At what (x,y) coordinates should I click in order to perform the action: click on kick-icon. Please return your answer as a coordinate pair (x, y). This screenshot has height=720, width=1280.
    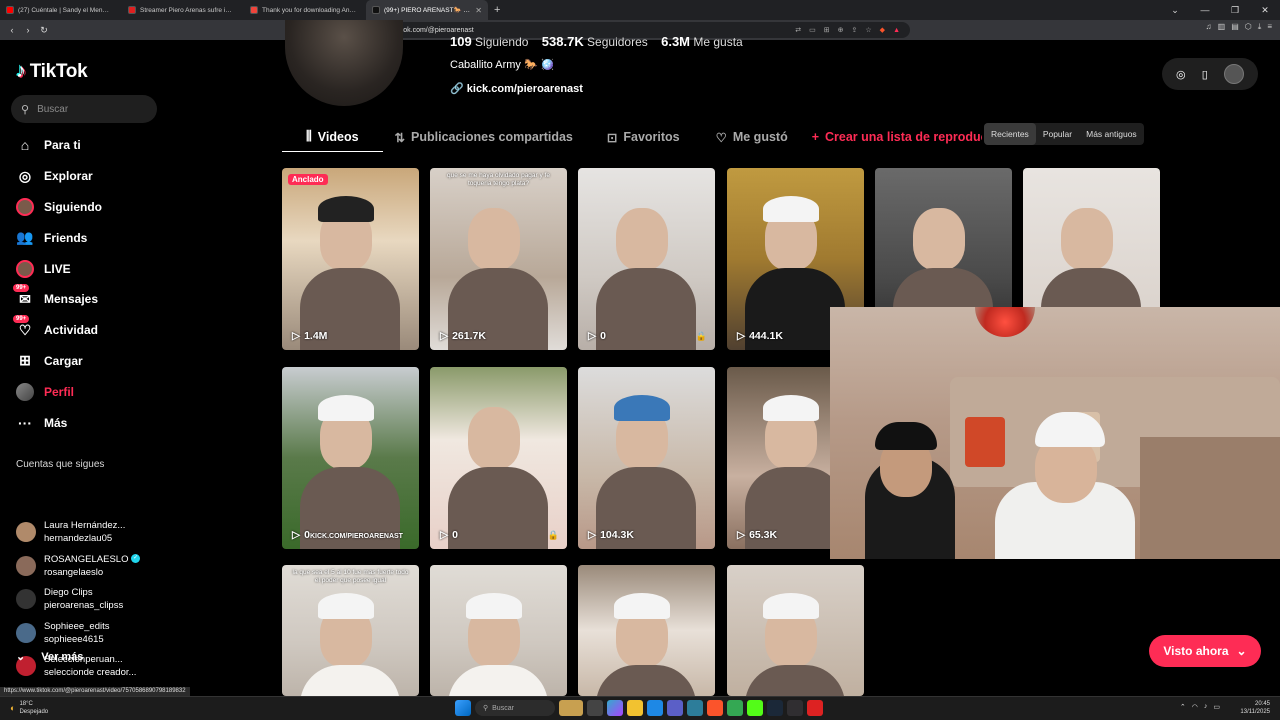
    Looking at the image, I should click on (755, 708).